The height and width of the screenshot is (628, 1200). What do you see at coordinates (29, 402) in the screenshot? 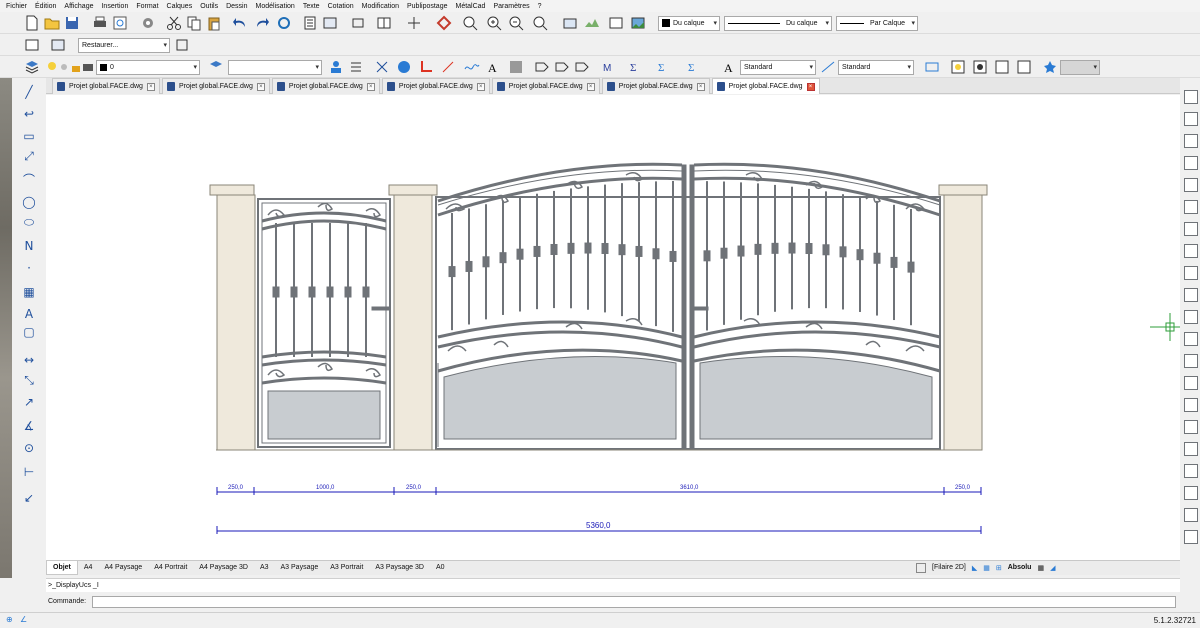
I see `radius-dim-icon: ↗` at bounding box center [29, 402].